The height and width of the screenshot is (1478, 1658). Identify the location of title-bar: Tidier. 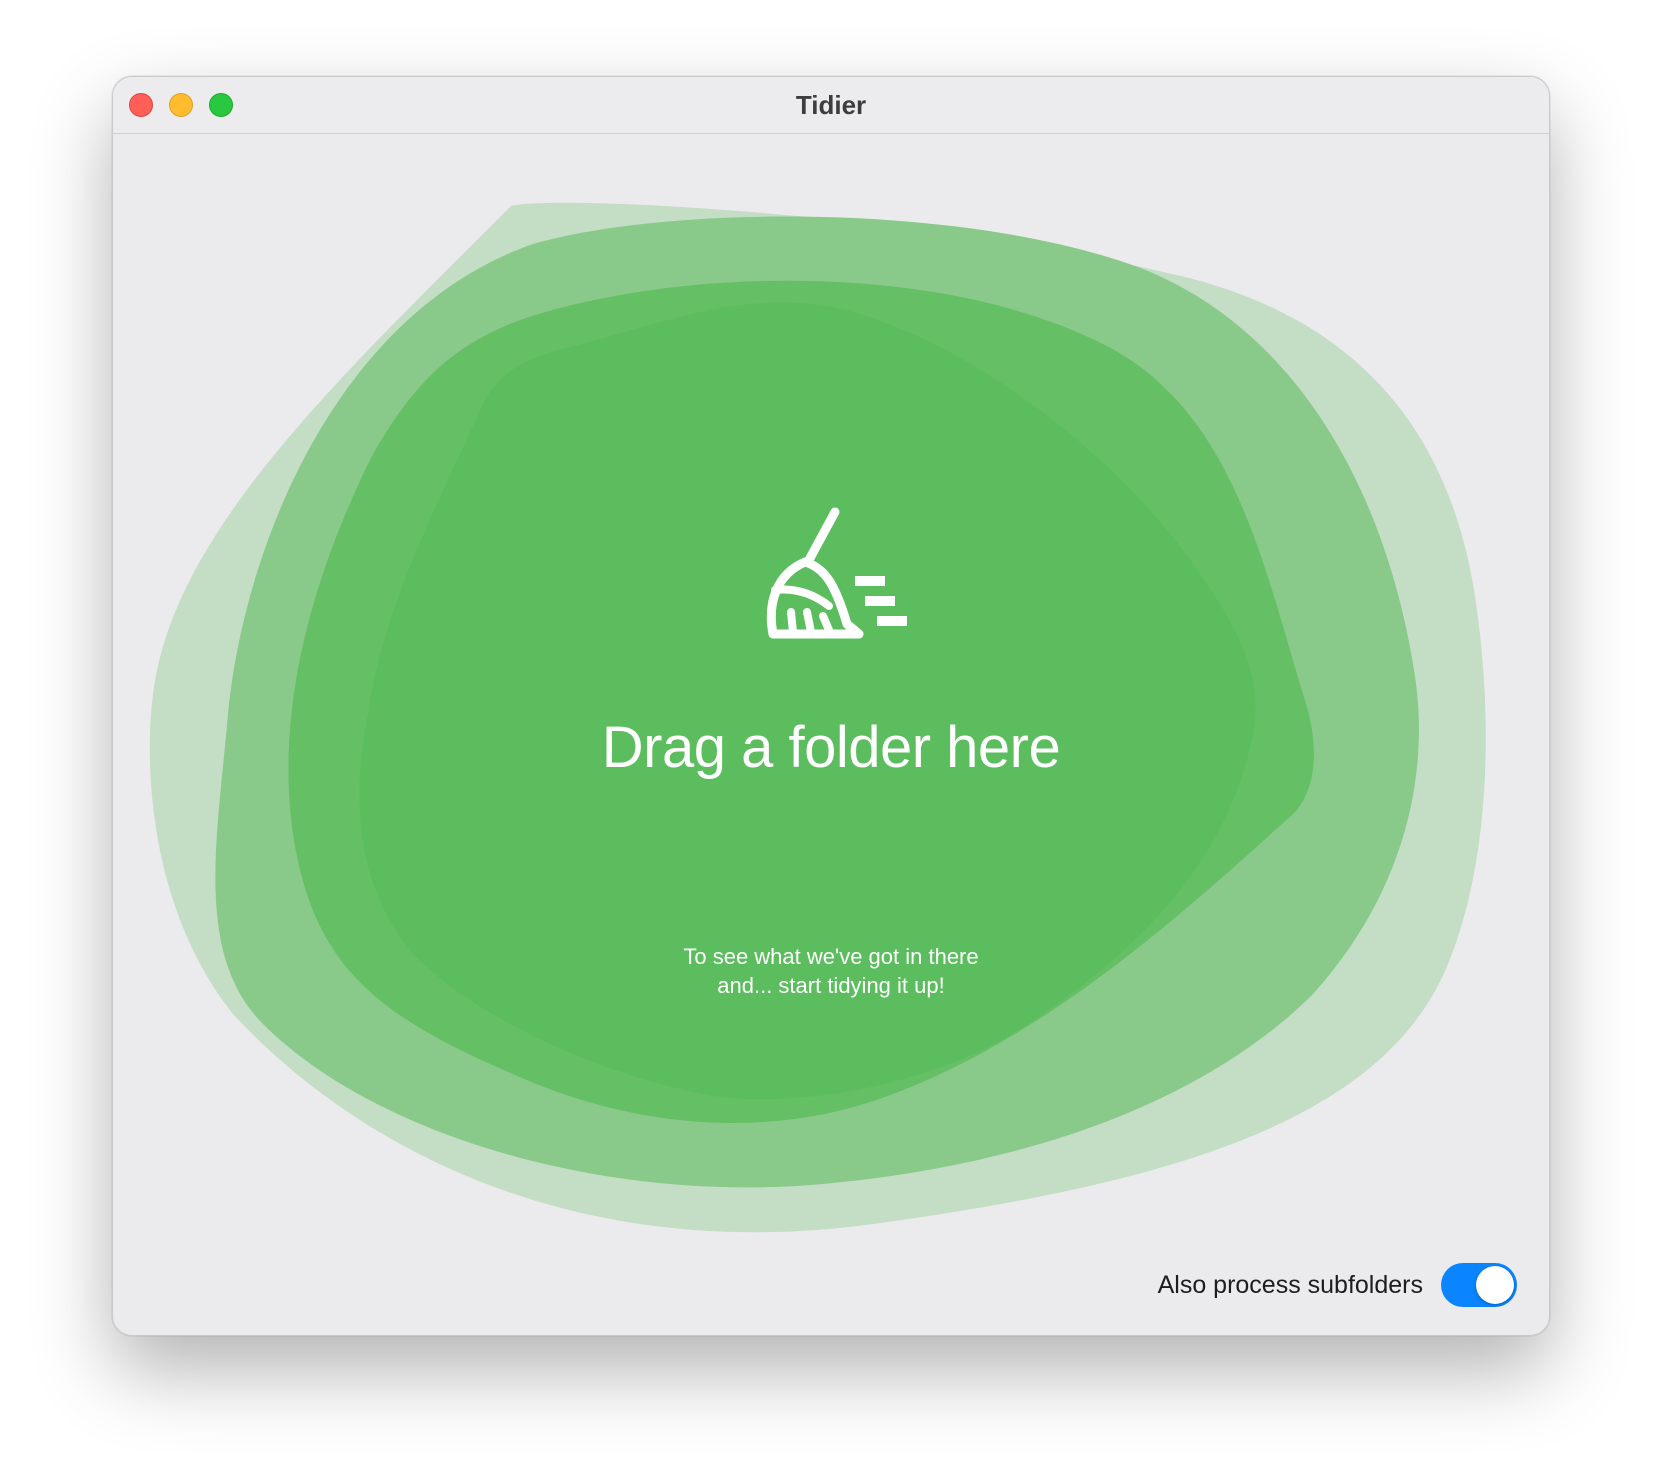
(831, 105).